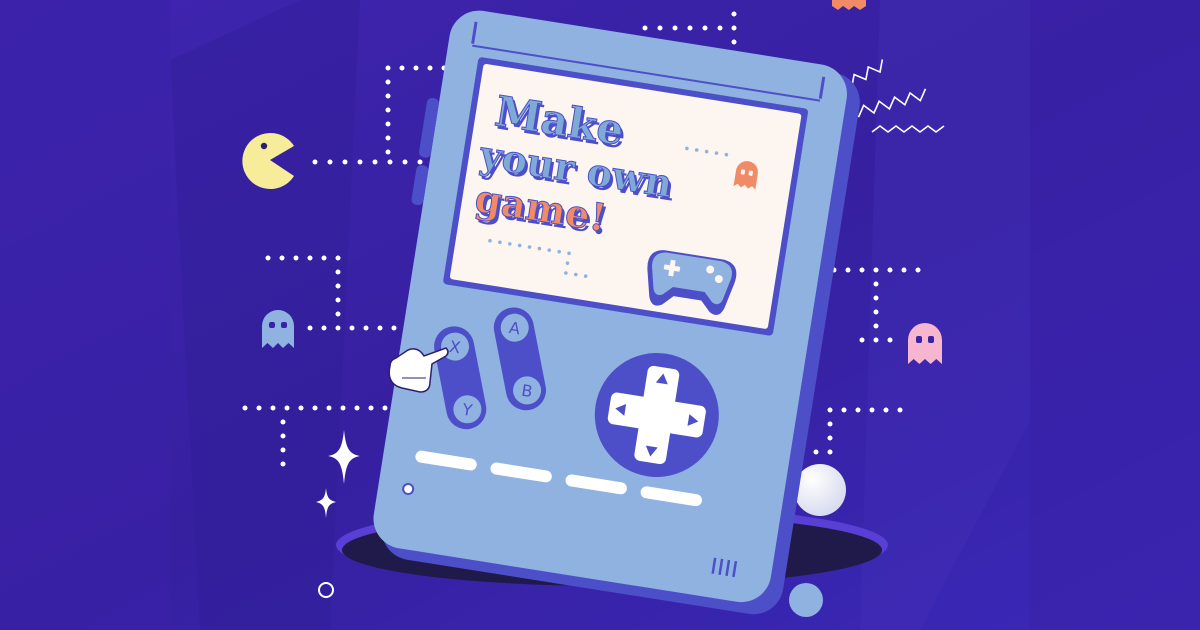  I want to click on white-ball, so click(820, 490).